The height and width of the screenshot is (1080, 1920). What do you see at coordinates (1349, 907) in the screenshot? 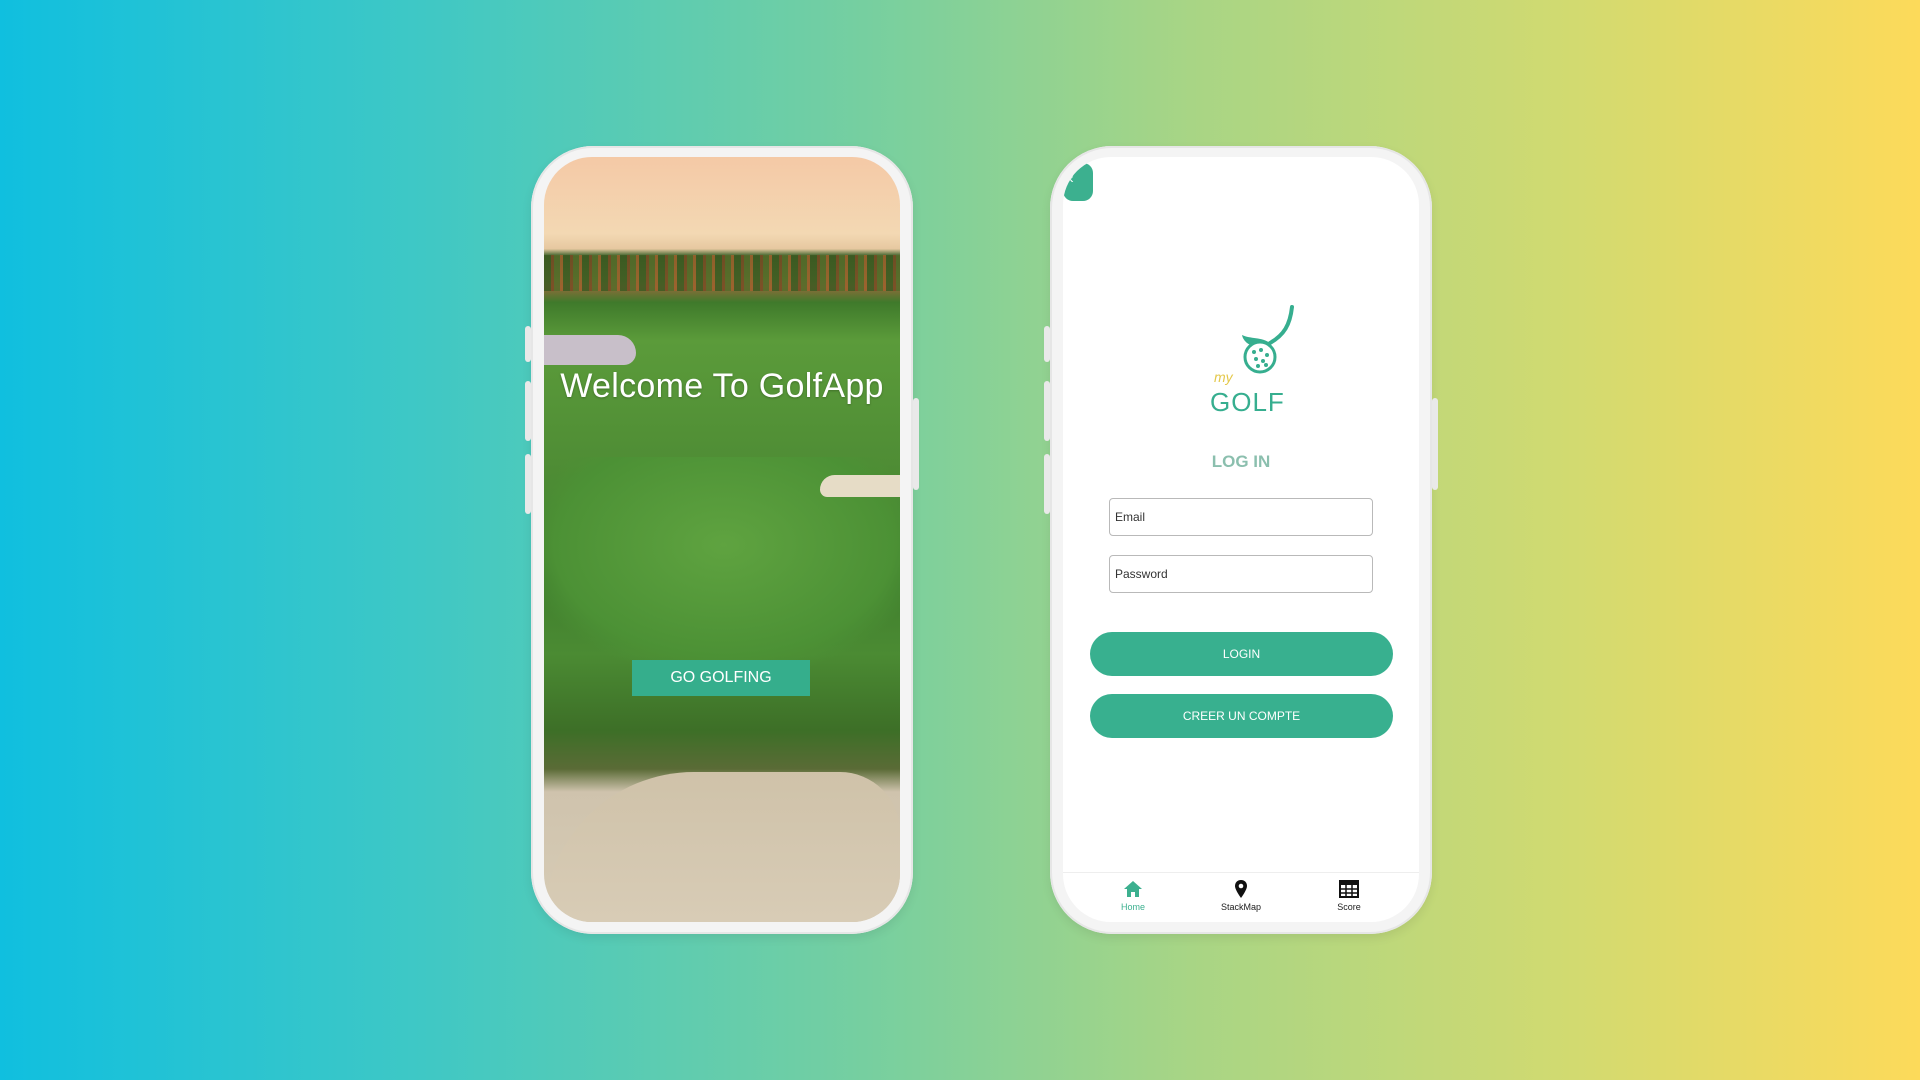
I see `tab-score-label: Score` at bounding box center [1349, 907].